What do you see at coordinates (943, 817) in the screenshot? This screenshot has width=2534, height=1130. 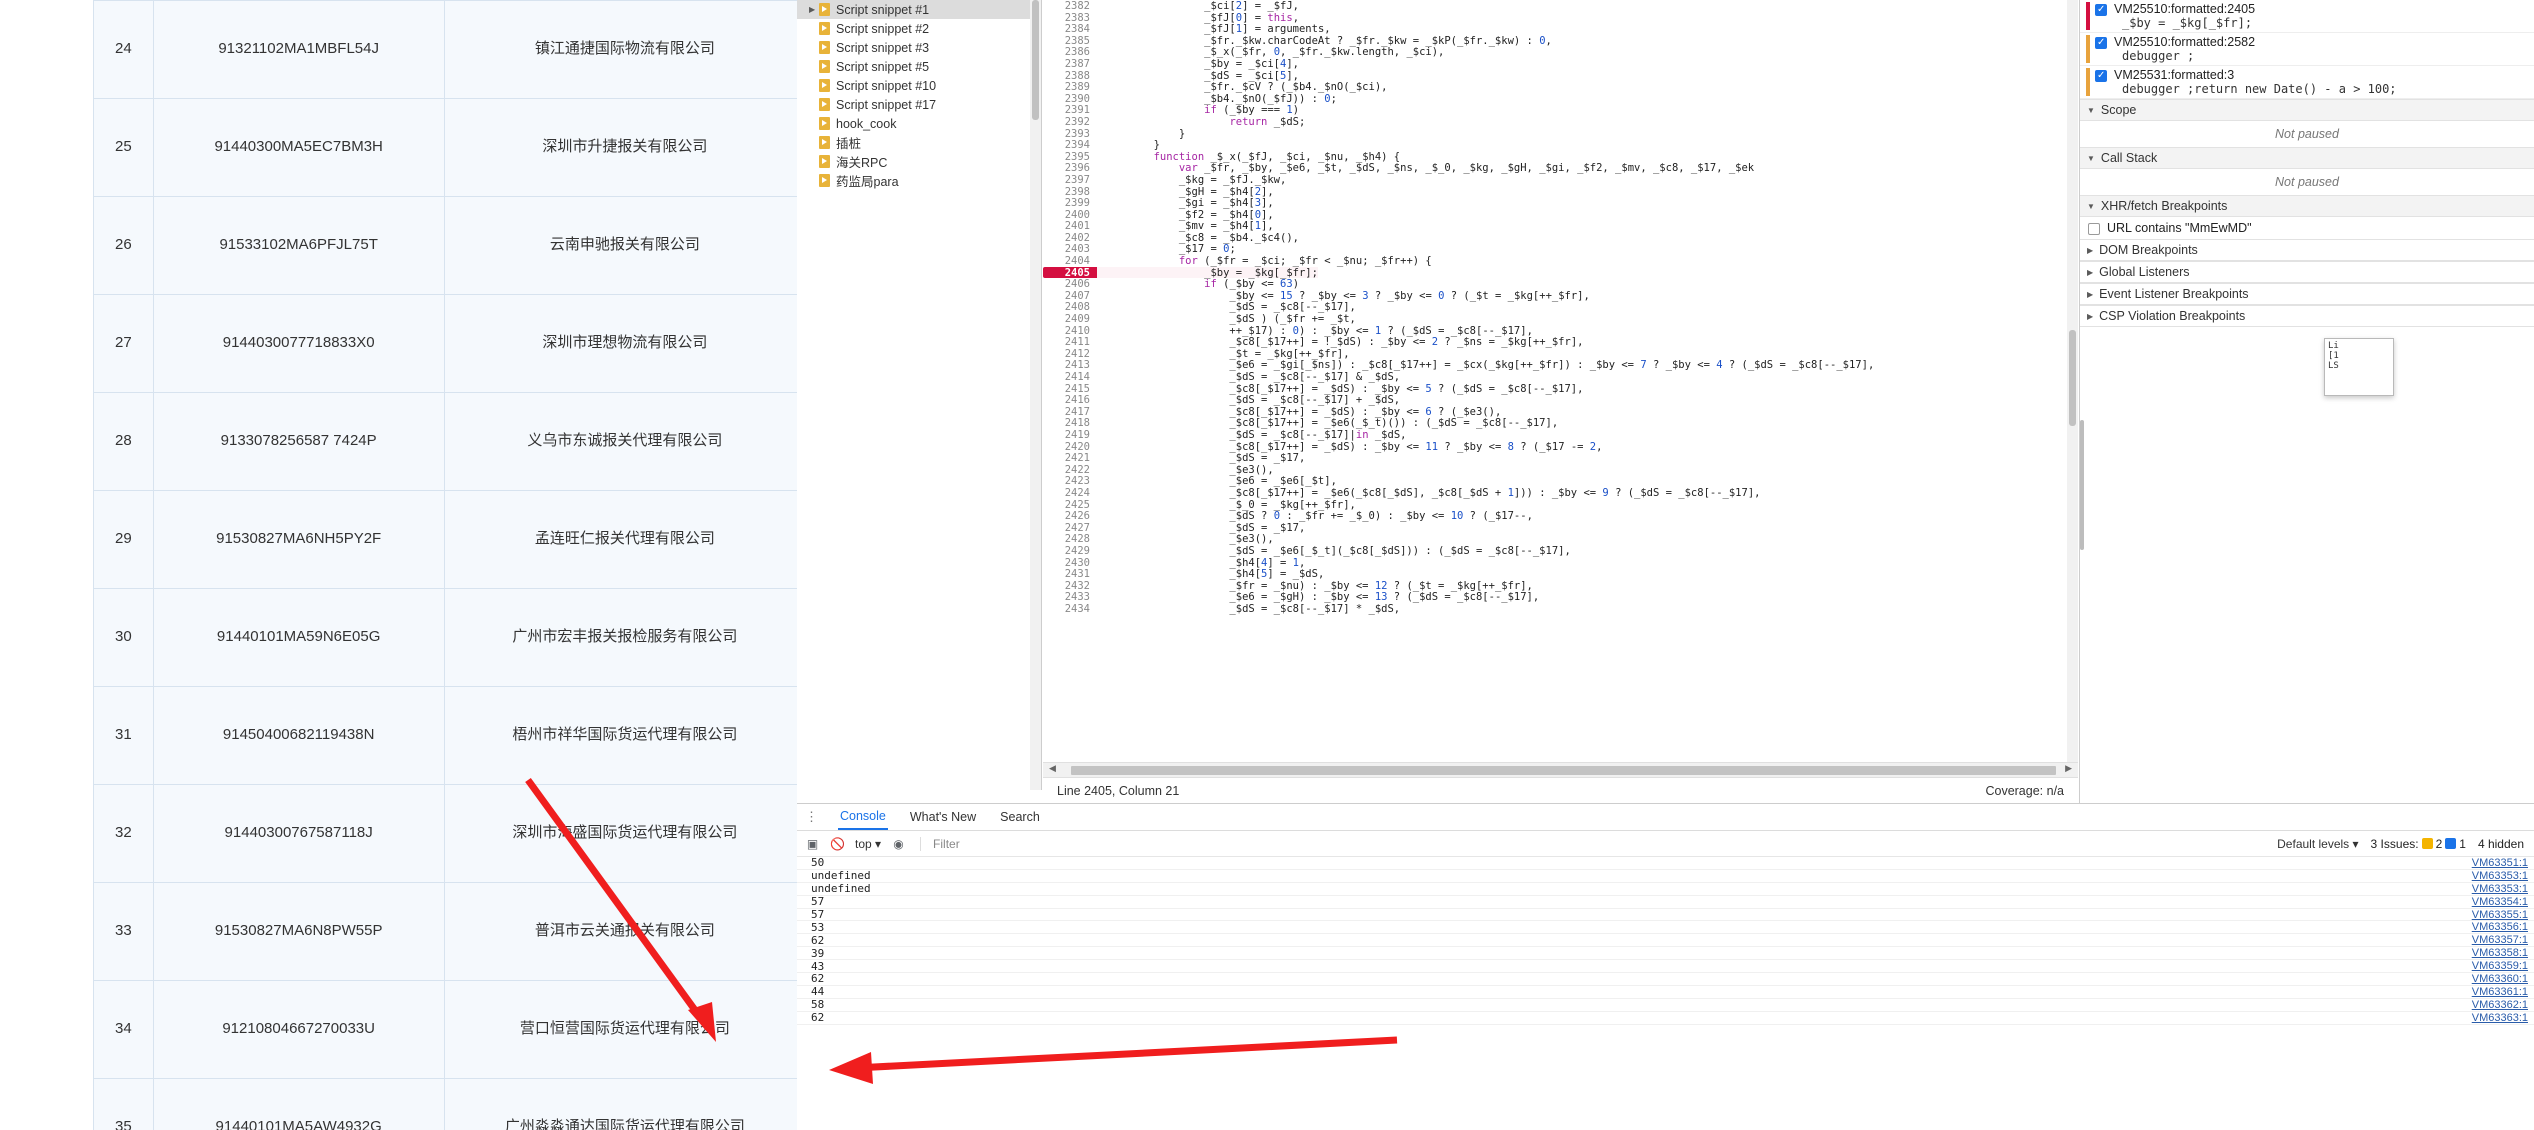 I see `tab-whats-new: What's New` at bounding box center [943, 817].